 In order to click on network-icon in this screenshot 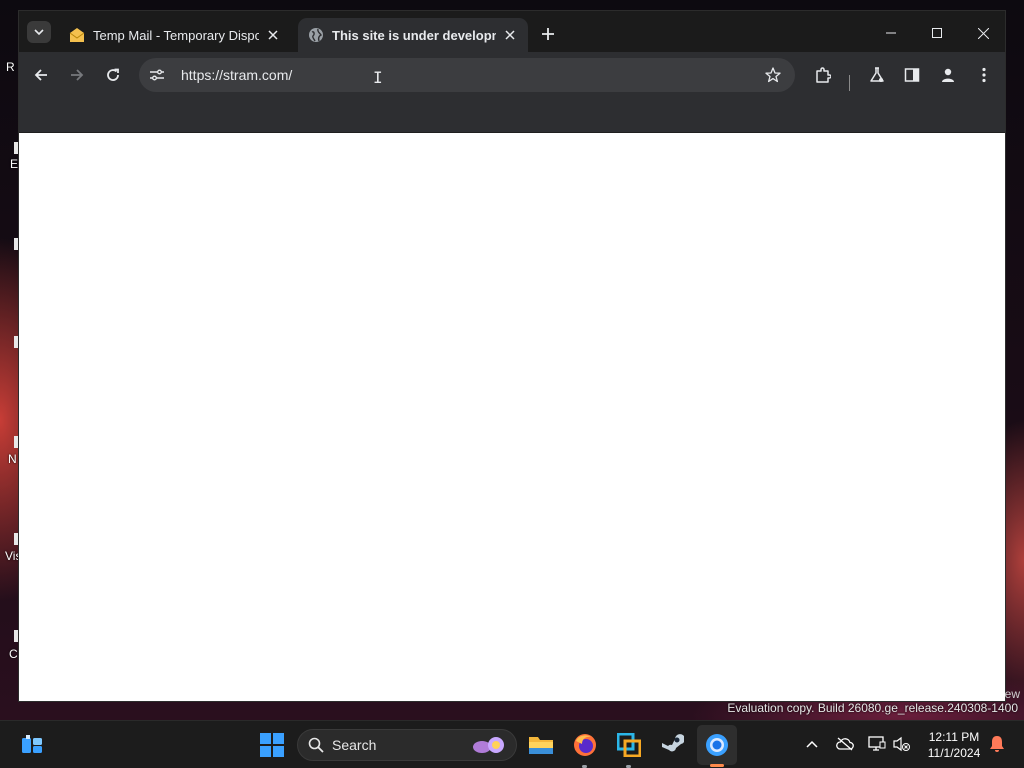, I will do `click(877, 743)`.